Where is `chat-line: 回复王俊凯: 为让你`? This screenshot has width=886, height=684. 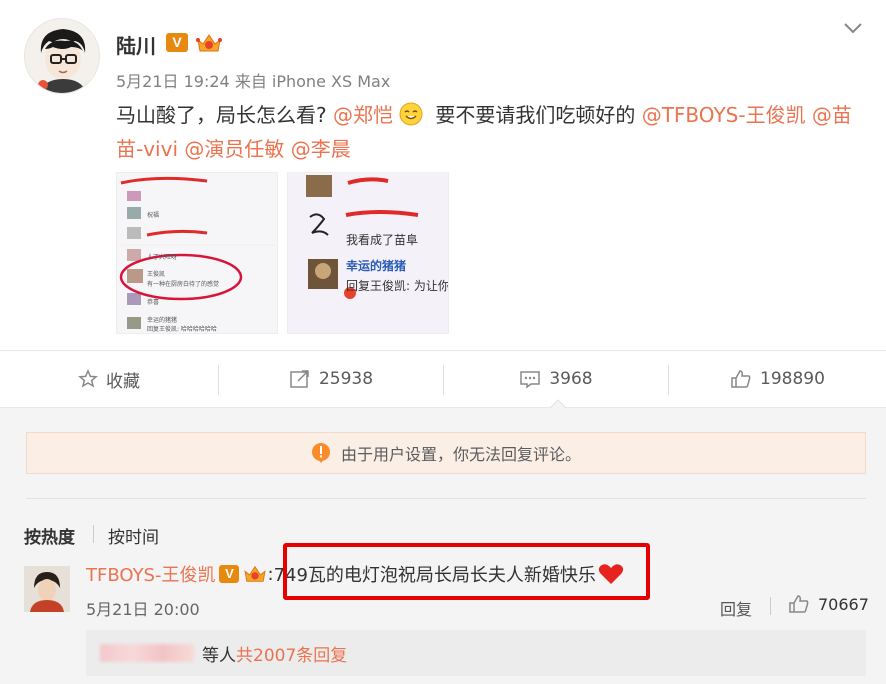
chat-line: 回复王俊凯: 为让你 is located at coordinates (397, 286).